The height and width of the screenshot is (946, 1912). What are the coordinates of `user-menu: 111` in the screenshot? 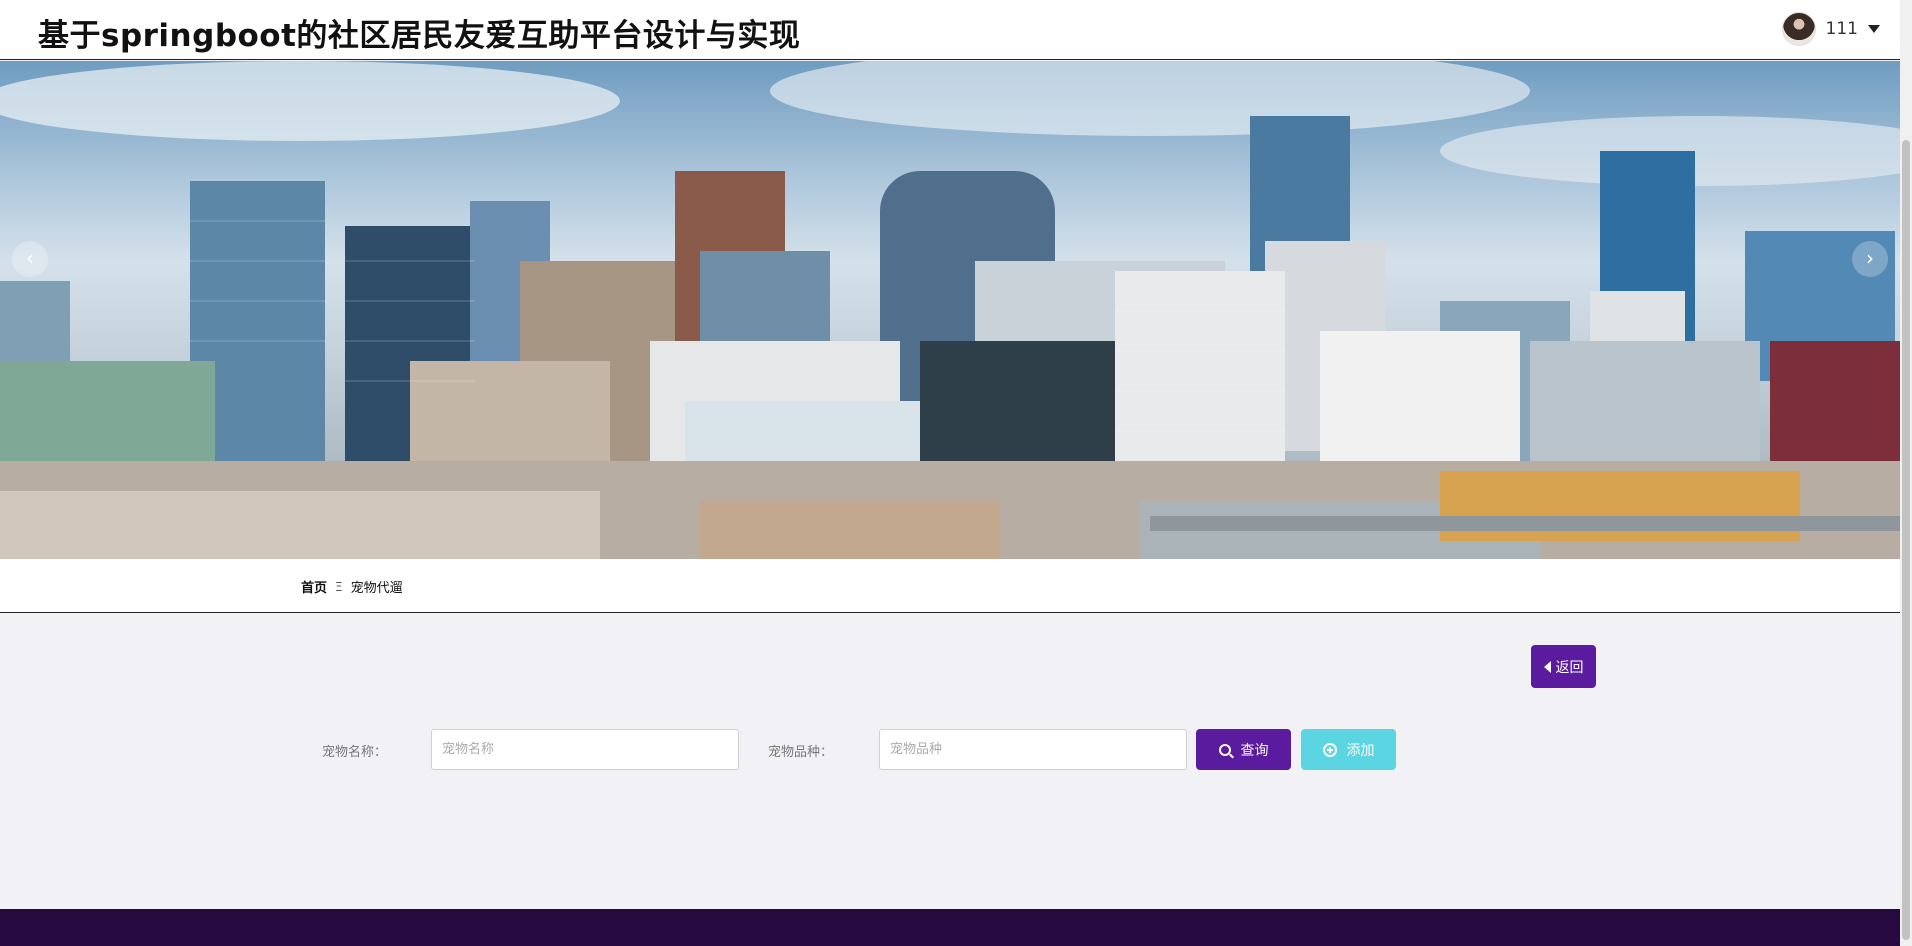 It's located at (1830, 29).